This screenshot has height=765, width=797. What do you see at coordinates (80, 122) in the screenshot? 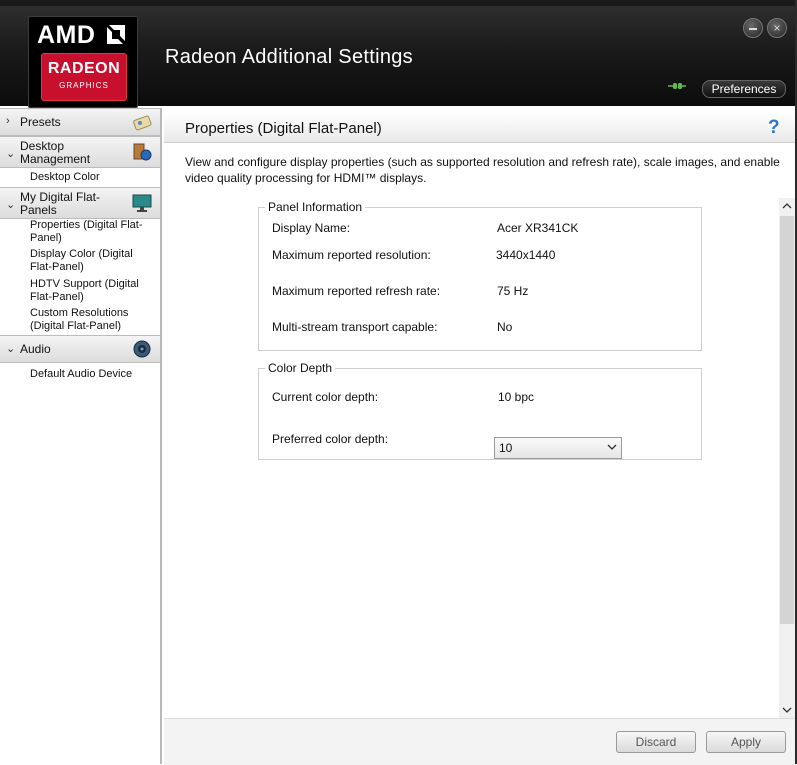
I see `sidebar-section-presets: › Presets` at bounding box center [80, 122].